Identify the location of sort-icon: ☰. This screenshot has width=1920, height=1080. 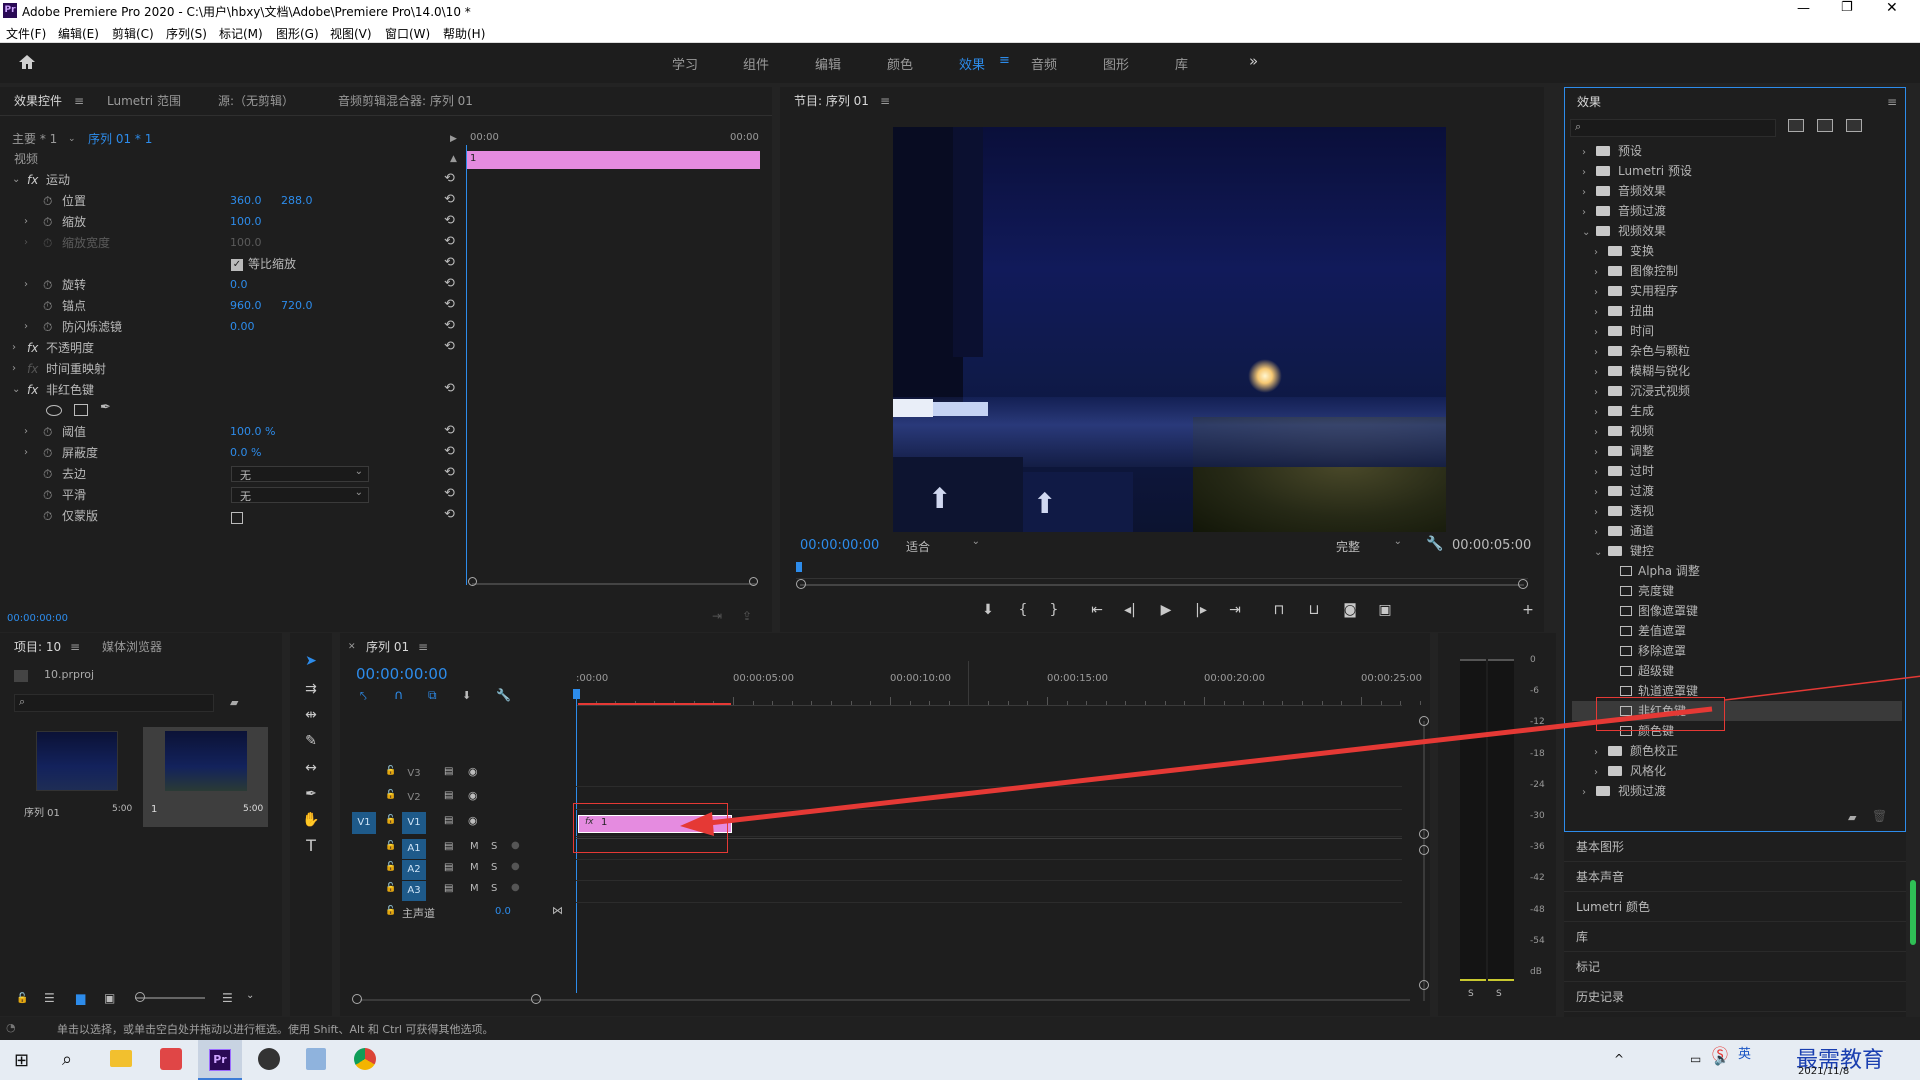
(227, 998).